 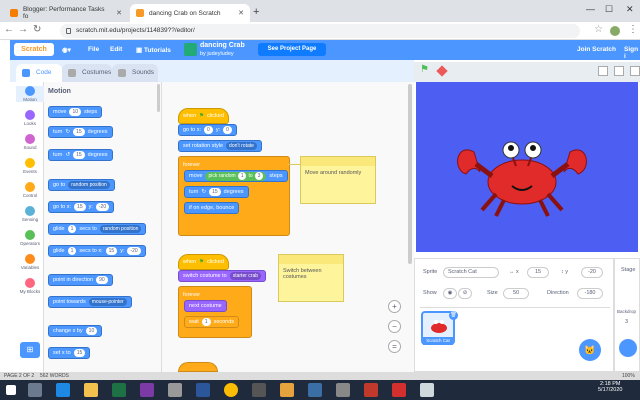 I want to click on reload-icon: ↻, so click(x=37, y=29).